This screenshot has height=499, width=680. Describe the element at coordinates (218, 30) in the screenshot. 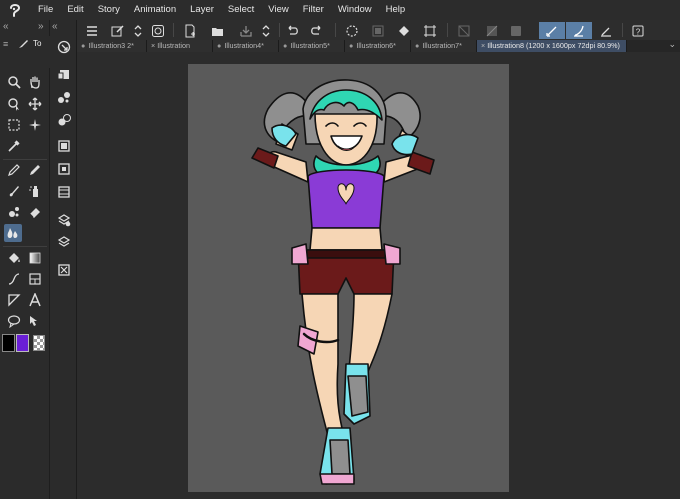

I see `open-icon` at that location.